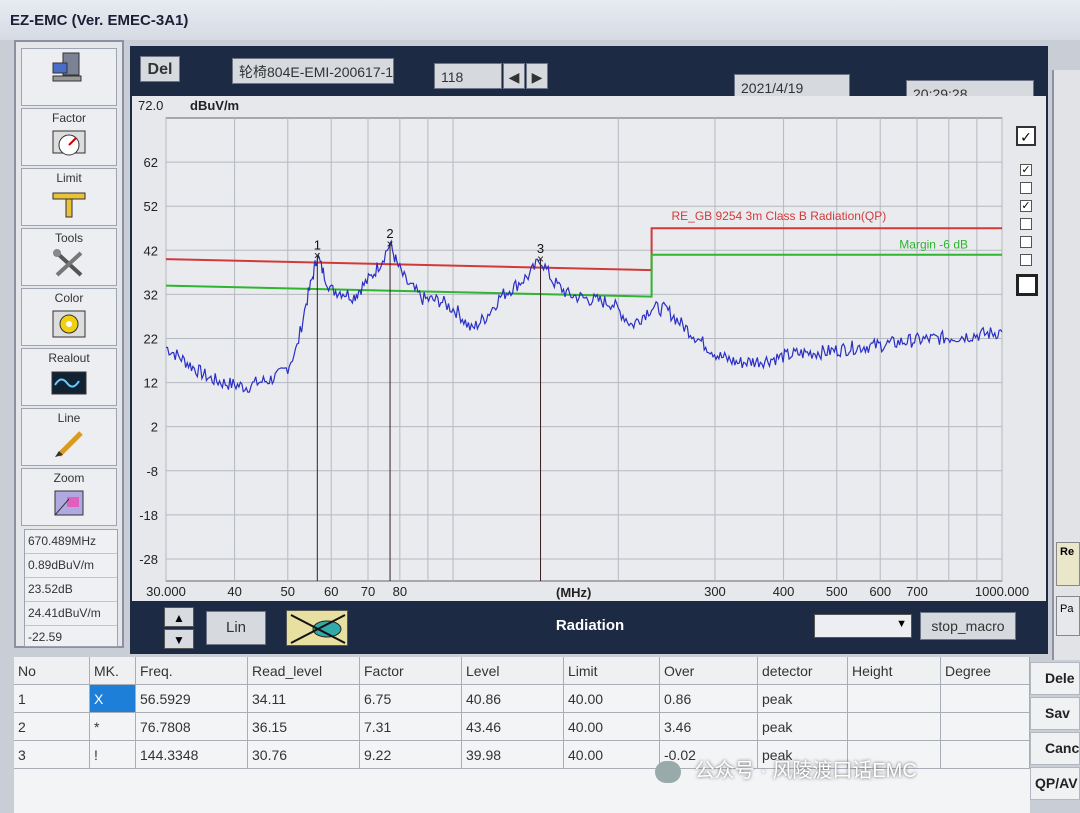 This screenshot has width=1080, height=813. What do you see at coordinates (880, 591) in the screenshot?
I see `x-tick-label: 600` at bounding box center [880, 591].